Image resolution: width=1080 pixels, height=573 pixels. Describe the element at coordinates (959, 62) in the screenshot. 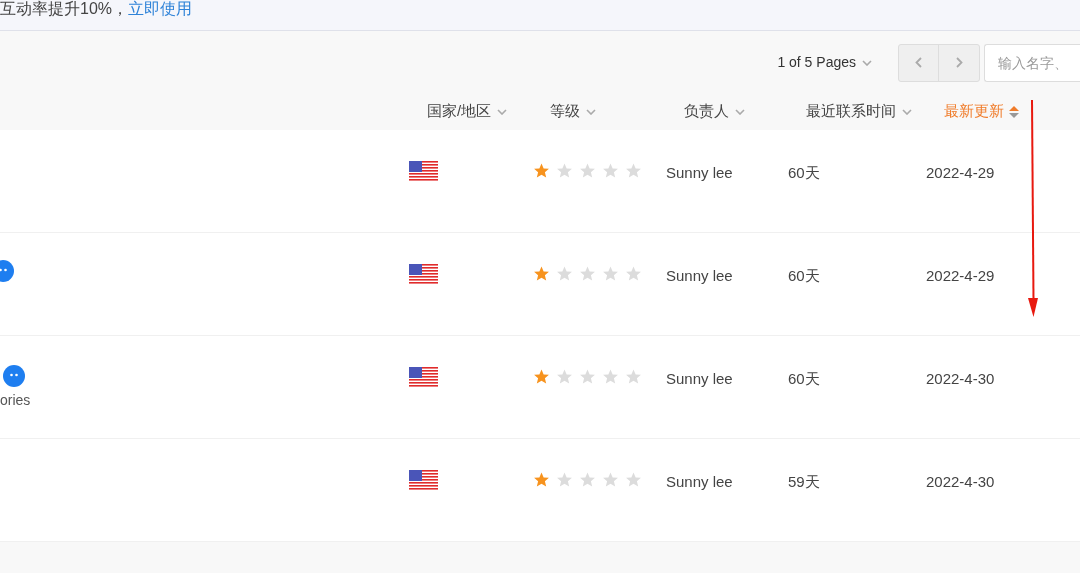

I see `chevron-right-icon` at that location.